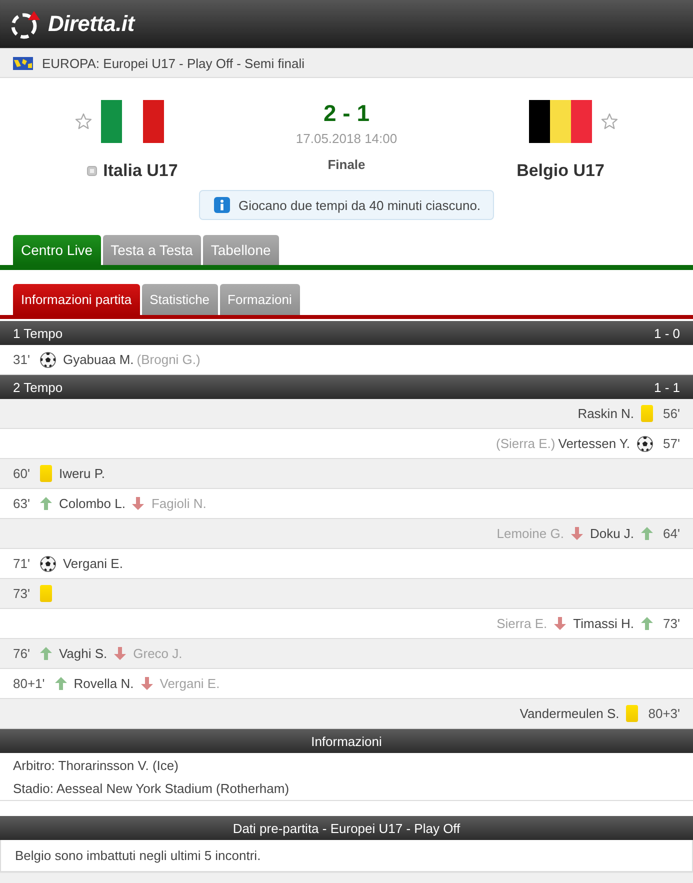  What do you see at coordinates (667, 387) in the screenshot?
I see `section-score: 1 - 1` at bounding box center [667, 387].